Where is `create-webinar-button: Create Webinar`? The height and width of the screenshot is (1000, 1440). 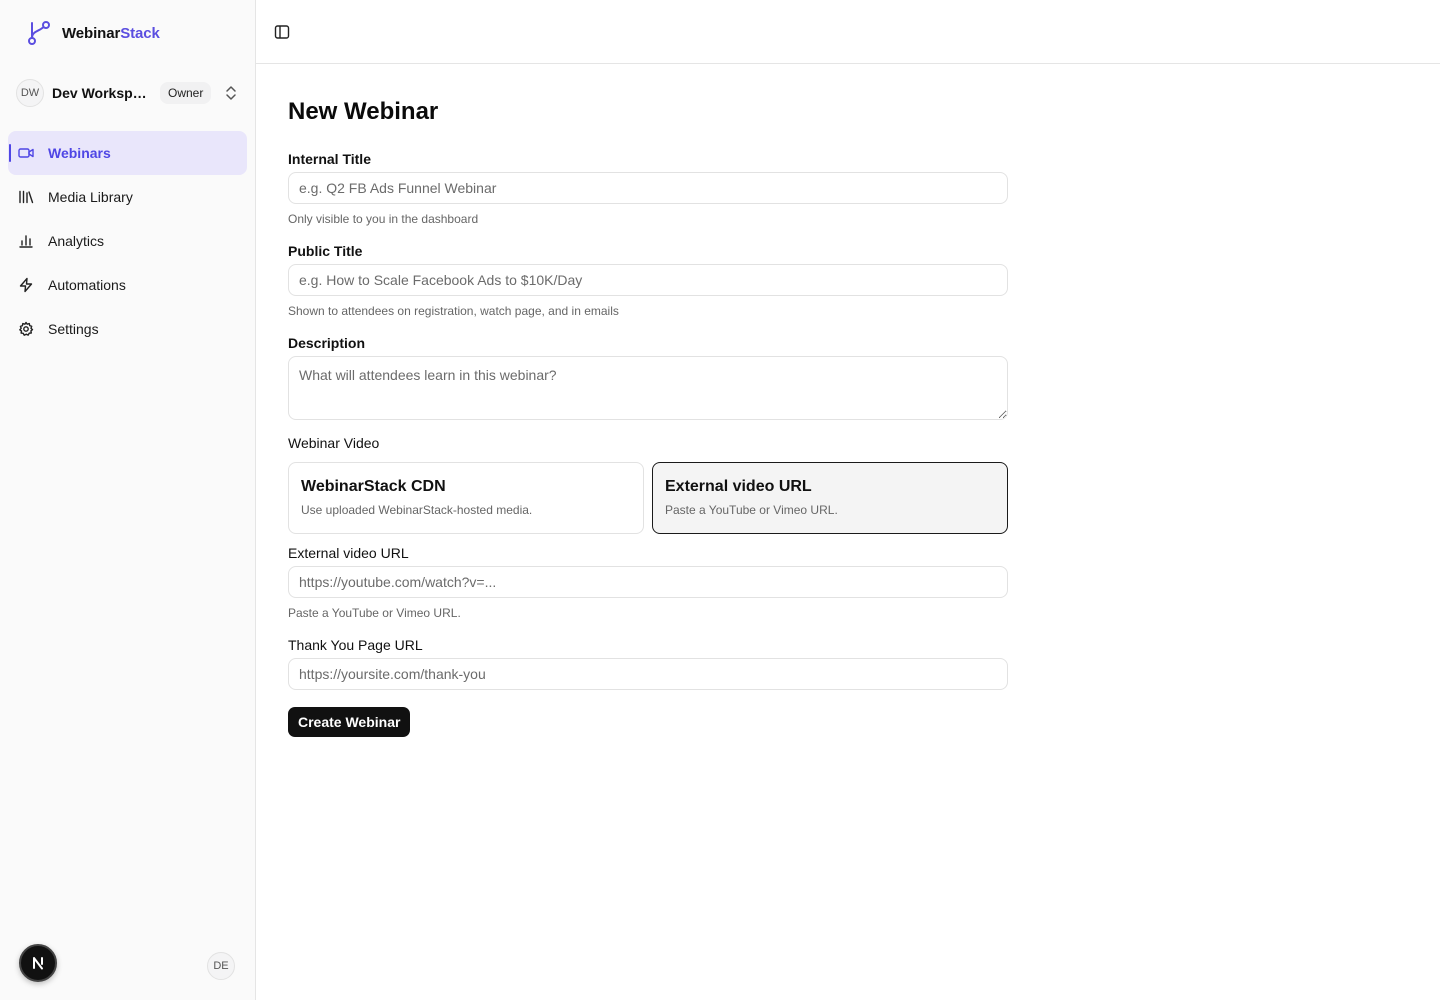
create-webinar-button: Create Webinar is located at coordinates (349, 722).